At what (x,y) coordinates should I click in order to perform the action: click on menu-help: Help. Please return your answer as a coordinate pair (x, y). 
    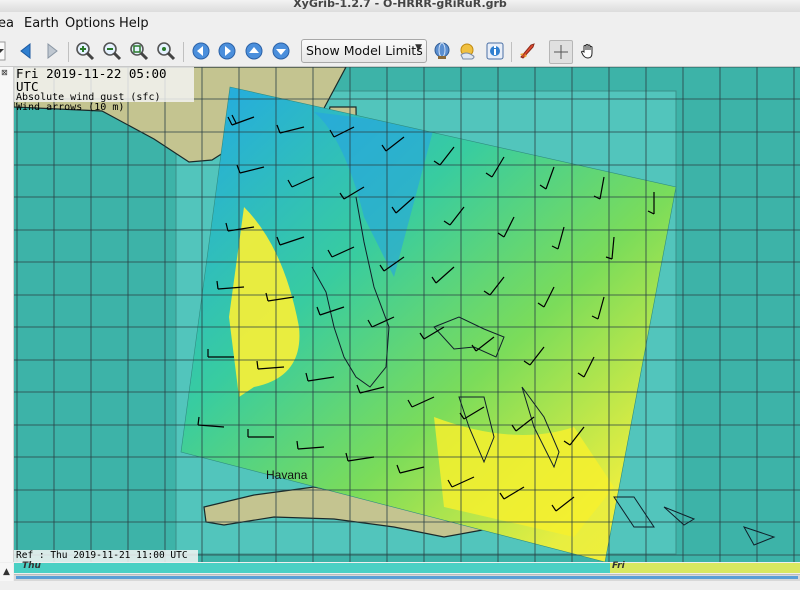
    Looking at the image, I should click on (134, 23).